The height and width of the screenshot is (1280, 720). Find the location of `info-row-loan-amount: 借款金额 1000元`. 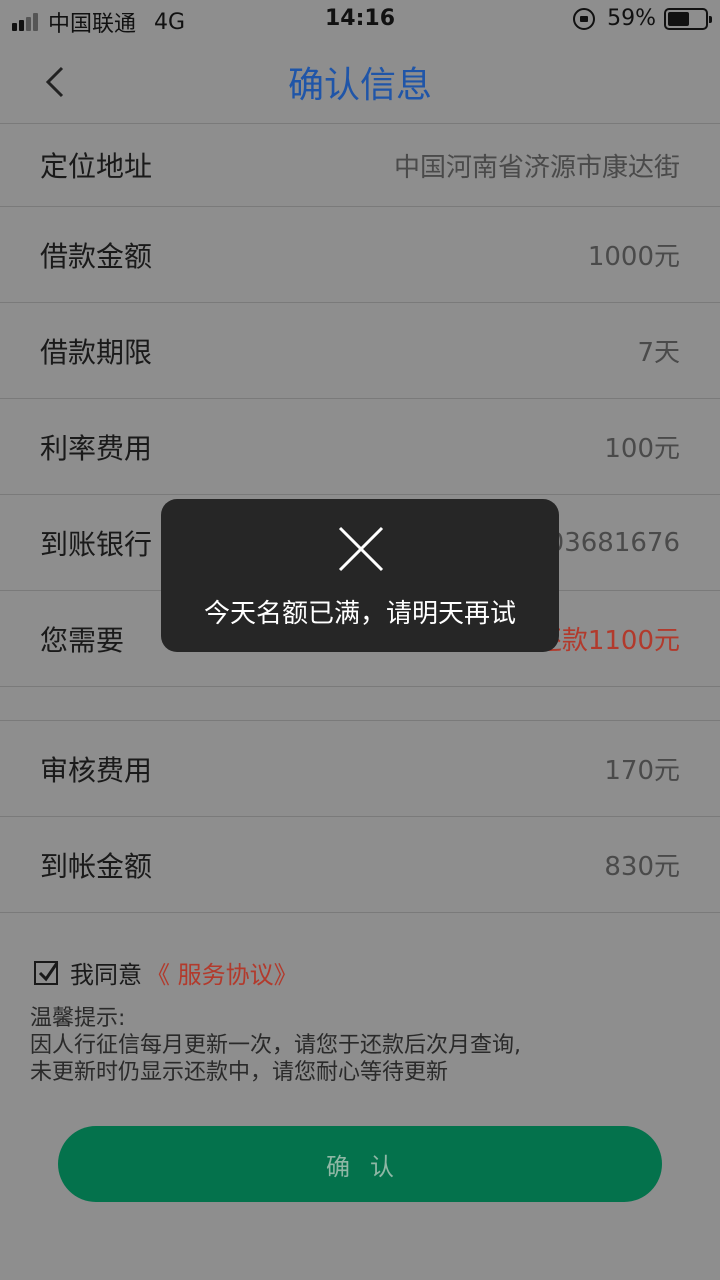

info-row-loan-amount: 借款金额 1000元 is located at coordinates (360, 255).